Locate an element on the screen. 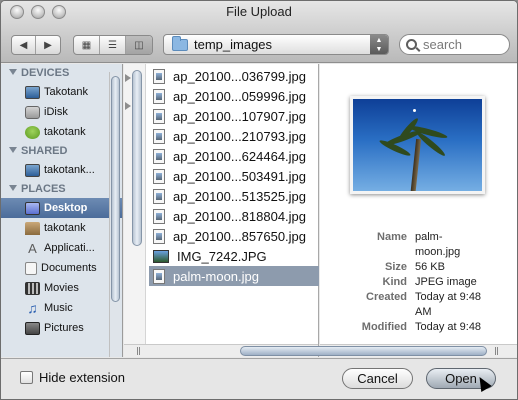 This screenshot has width=518, height=400. file-column-scroll-thumb is located at coordinates (137, 158).